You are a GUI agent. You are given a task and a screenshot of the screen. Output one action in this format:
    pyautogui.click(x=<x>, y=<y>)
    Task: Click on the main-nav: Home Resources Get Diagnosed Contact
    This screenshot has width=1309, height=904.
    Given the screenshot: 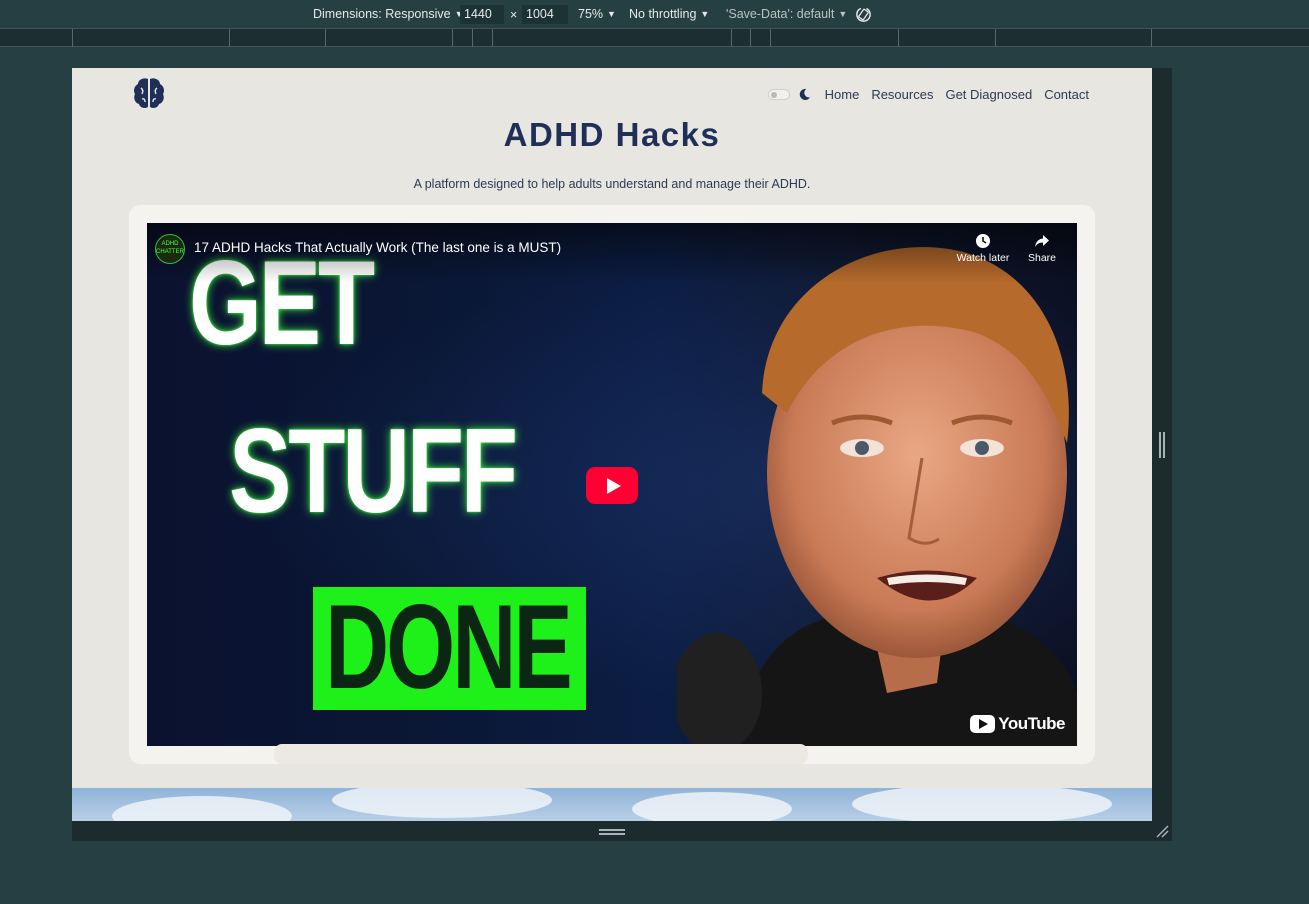 What is the action you would take?
    pyautogui.click(x=928, y=94)
    